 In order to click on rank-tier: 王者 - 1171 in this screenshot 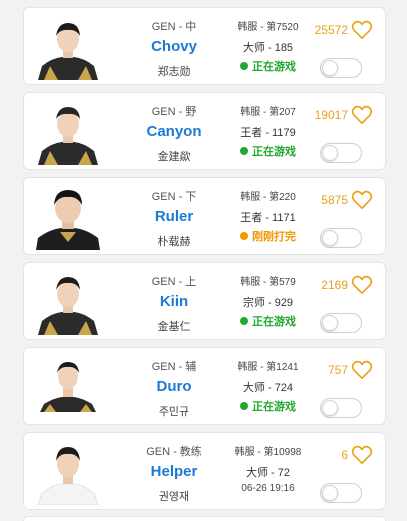, I will do `click(268, 218)`.